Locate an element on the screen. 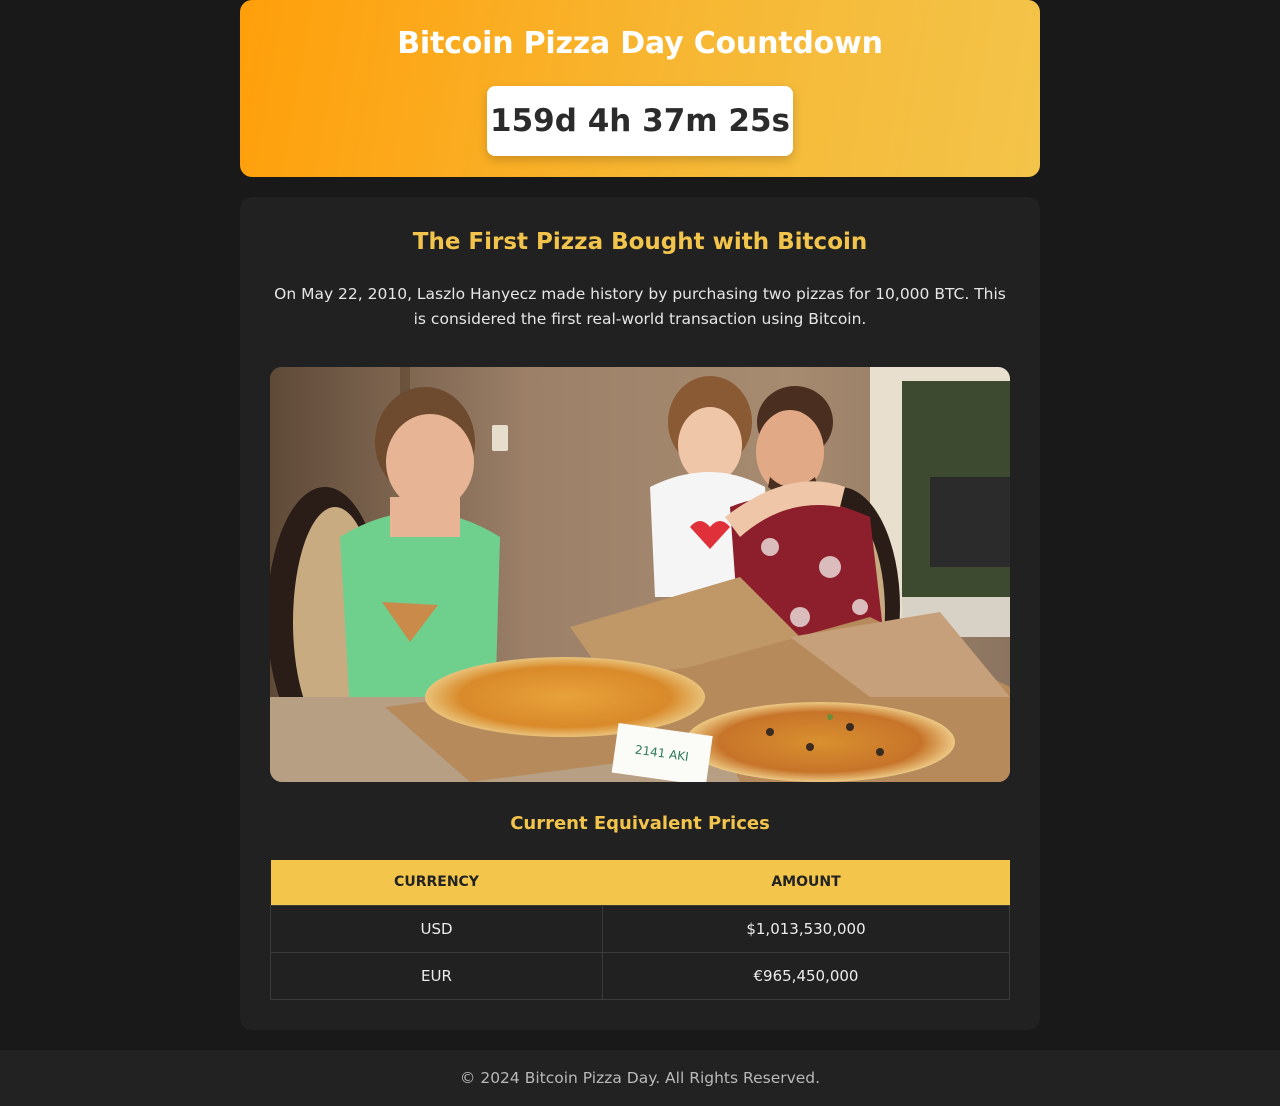 The height and width of the screenshot is (1106, 1280). column-header-amount: Amount is located at coordinates (806, 882).